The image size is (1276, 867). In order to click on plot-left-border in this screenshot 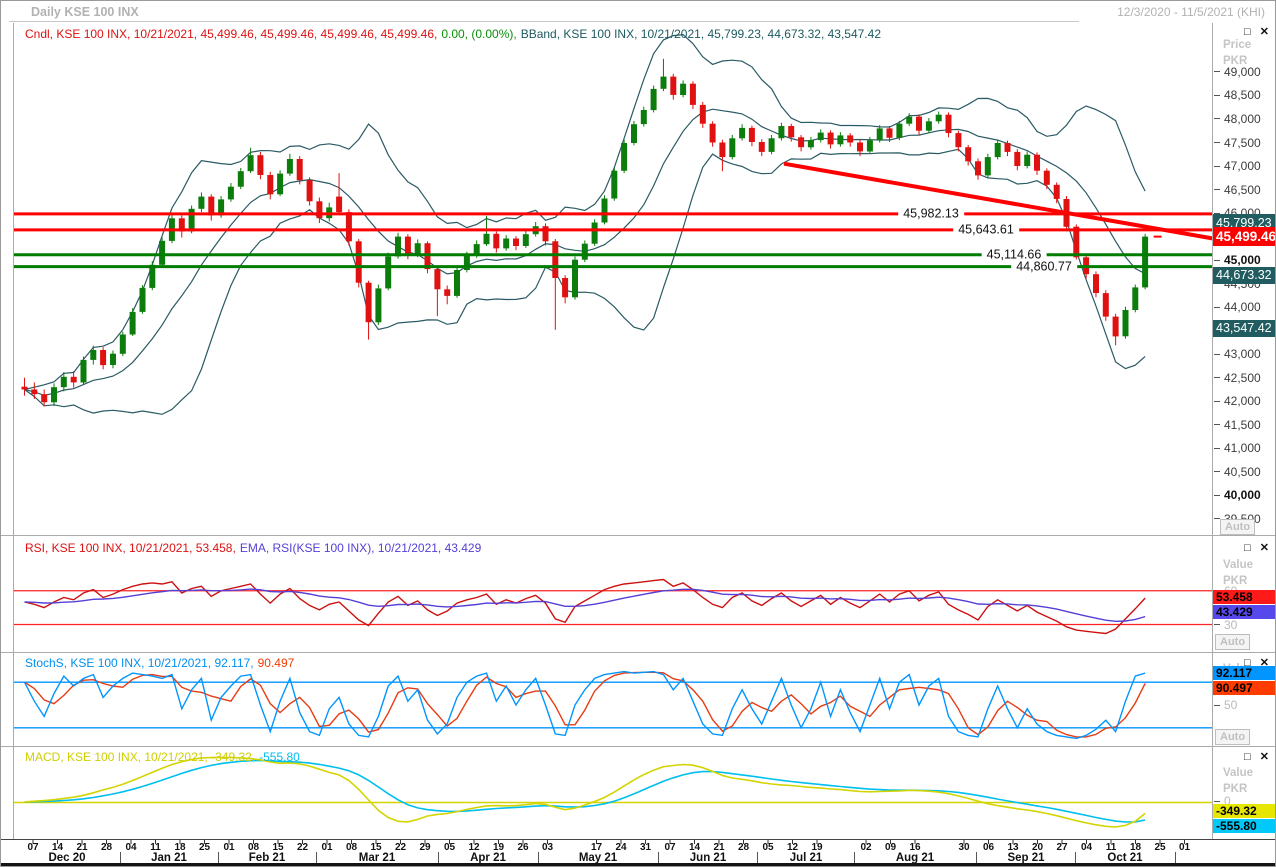, I will do `click(13, 431)`.